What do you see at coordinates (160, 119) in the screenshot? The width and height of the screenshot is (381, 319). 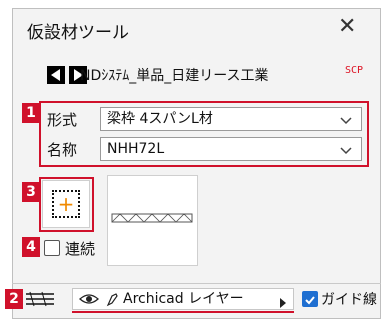 I see `type-select-value: 梁枠 4スパンL材` at bounding box center [160, 119].